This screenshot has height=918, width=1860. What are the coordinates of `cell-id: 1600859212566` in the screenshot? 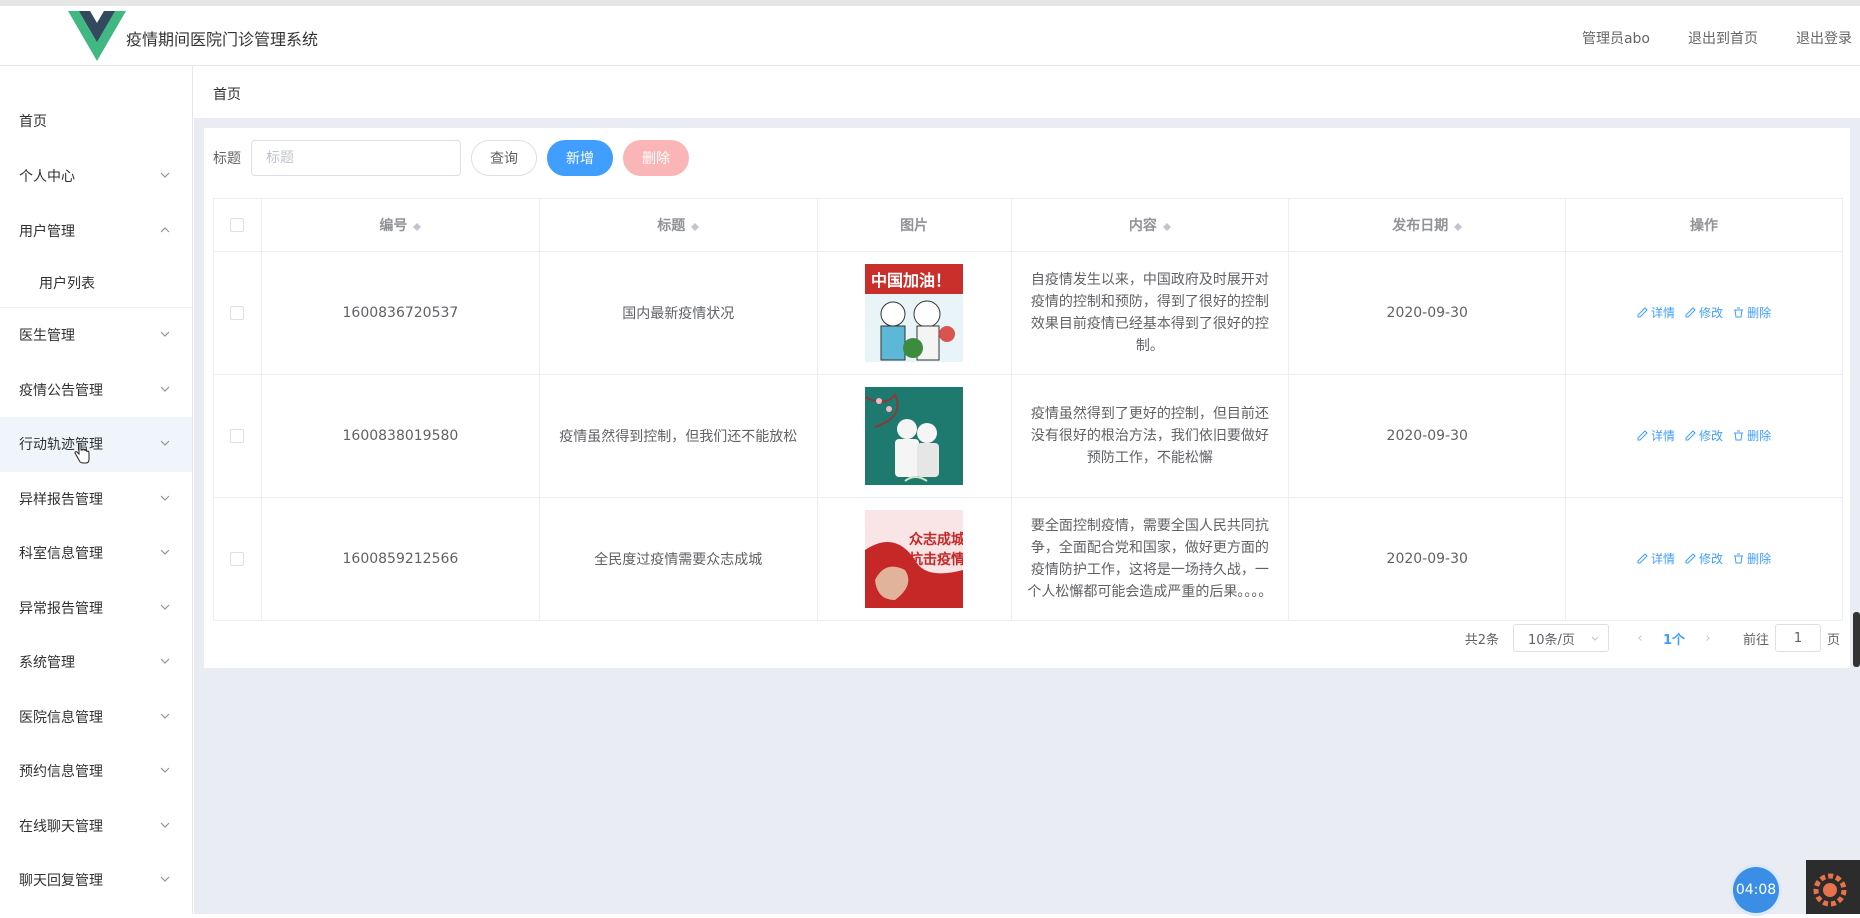 It's located at (400, 559).